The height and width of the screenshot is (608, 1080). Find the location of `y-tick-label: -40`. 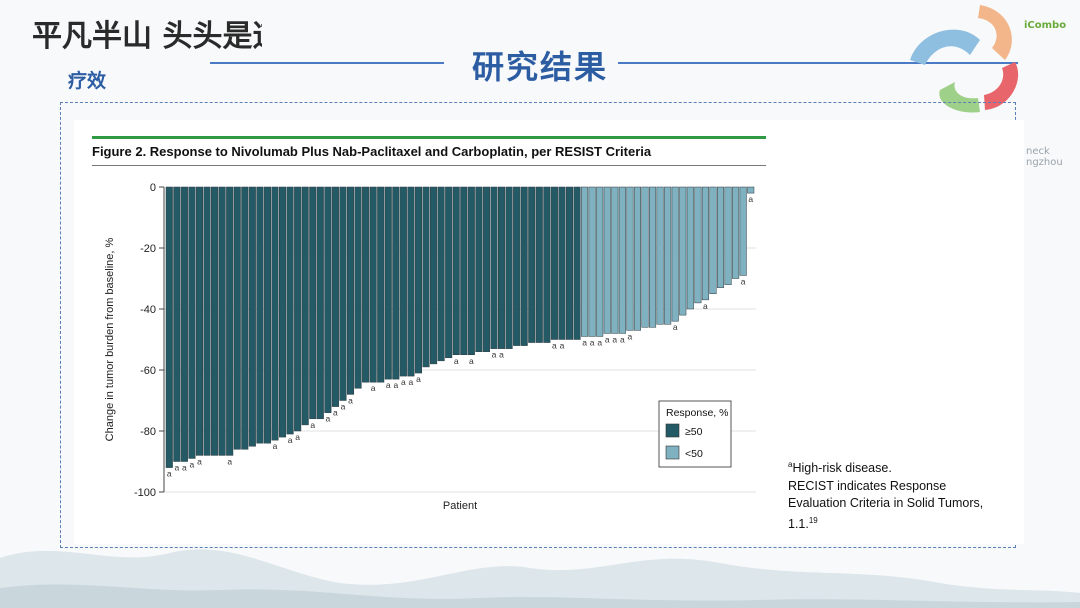

y-tick-label: -40 is located at coordinates (148, 310).